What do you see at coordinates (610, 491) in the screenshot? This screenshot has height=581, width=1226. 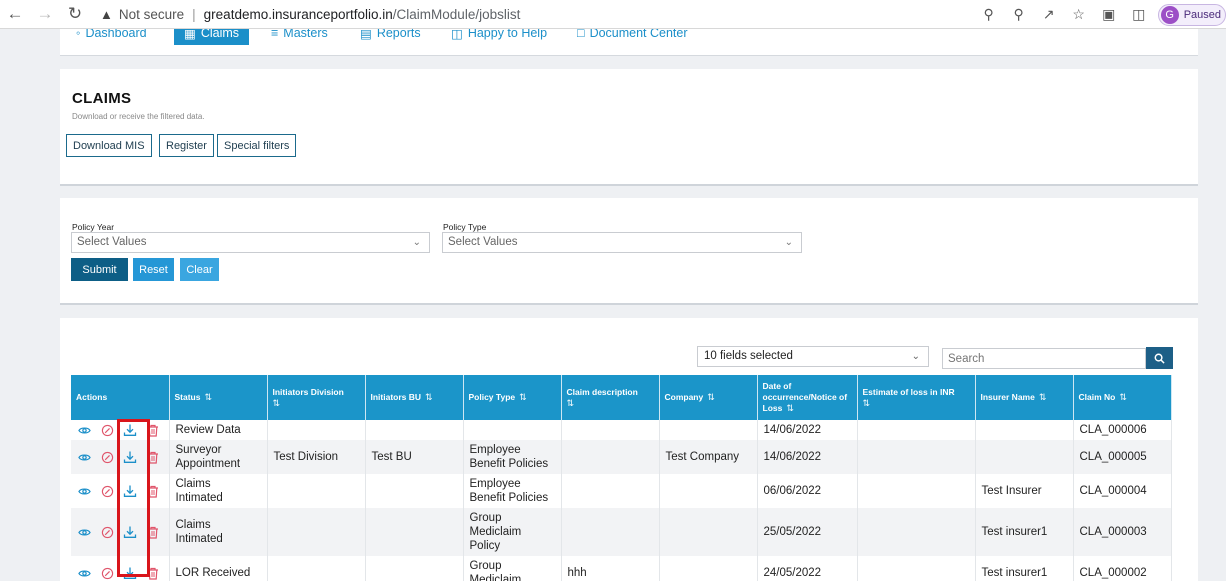 I see `cell-description` at bounding box center [610, 491].